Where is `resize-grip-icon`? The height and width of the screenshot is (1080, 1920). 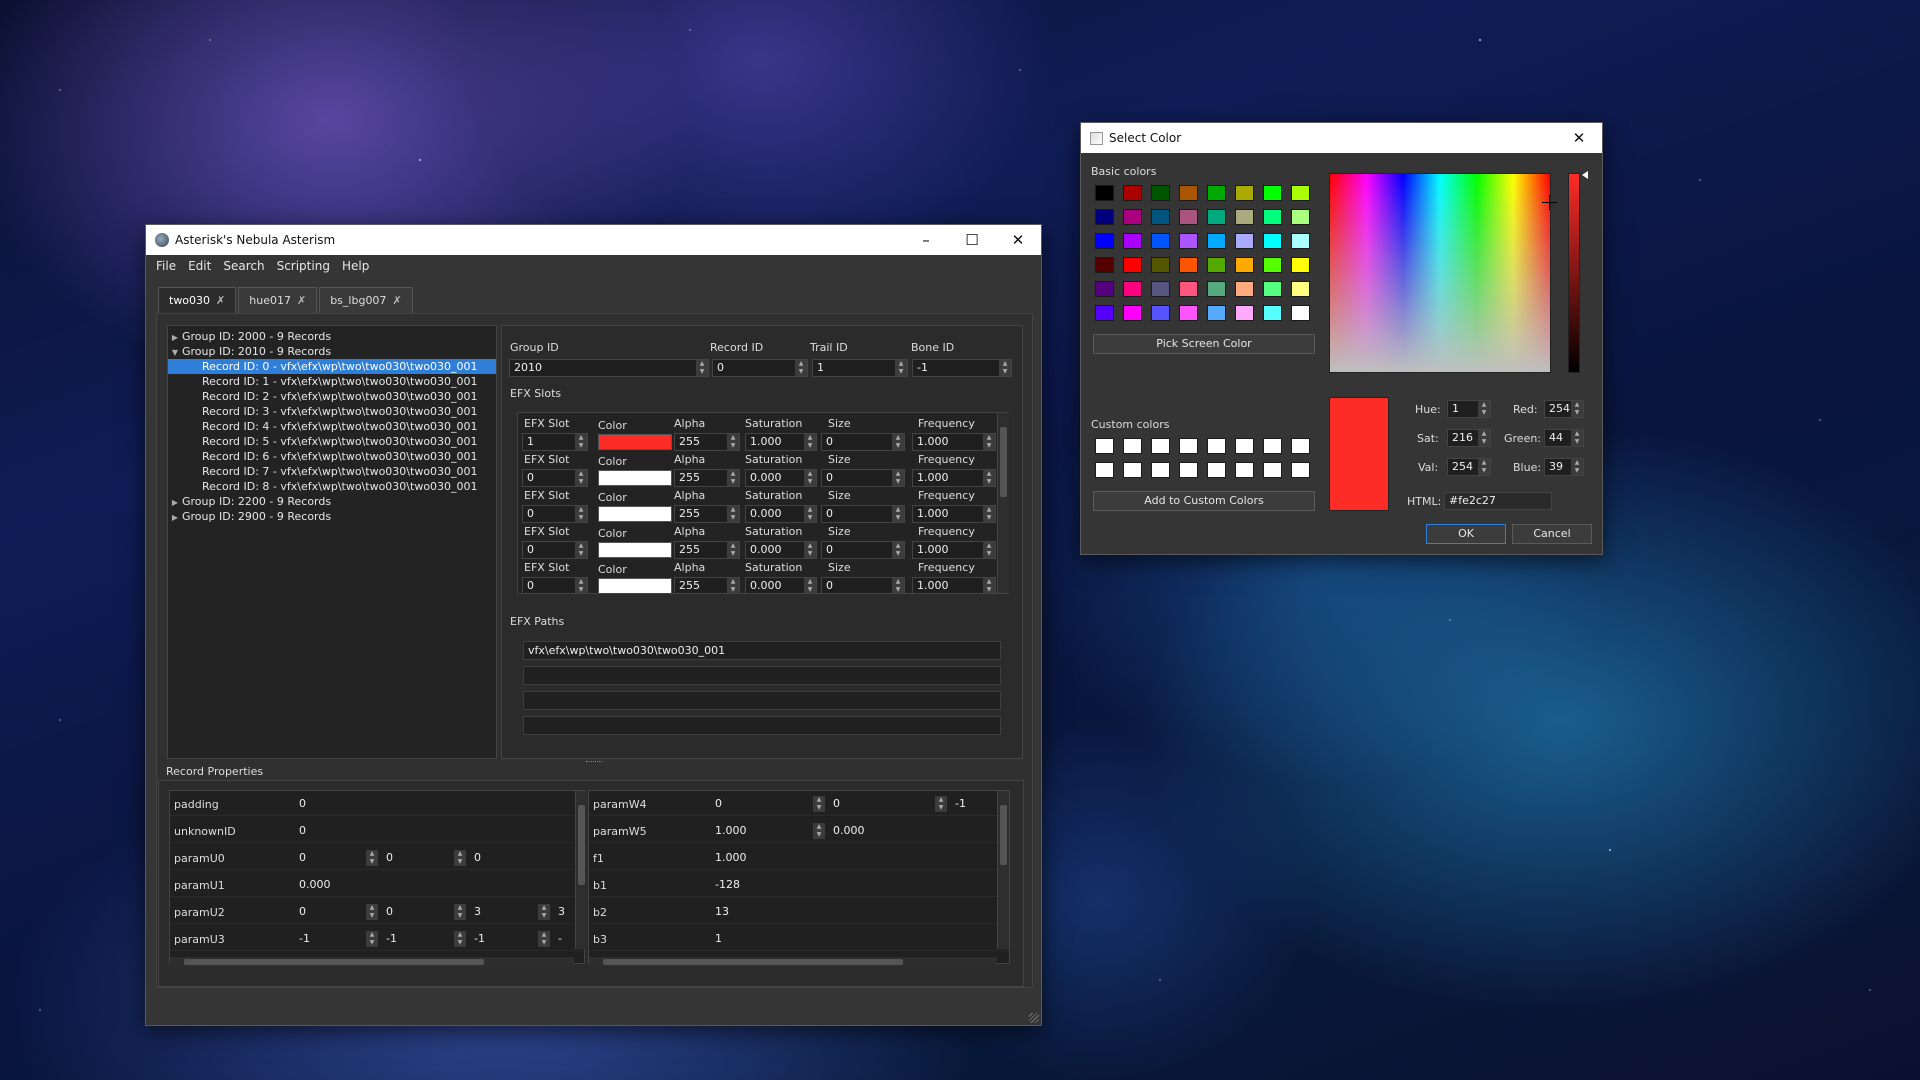
resize-grip-icon is located at coordinates (1034, 1018).